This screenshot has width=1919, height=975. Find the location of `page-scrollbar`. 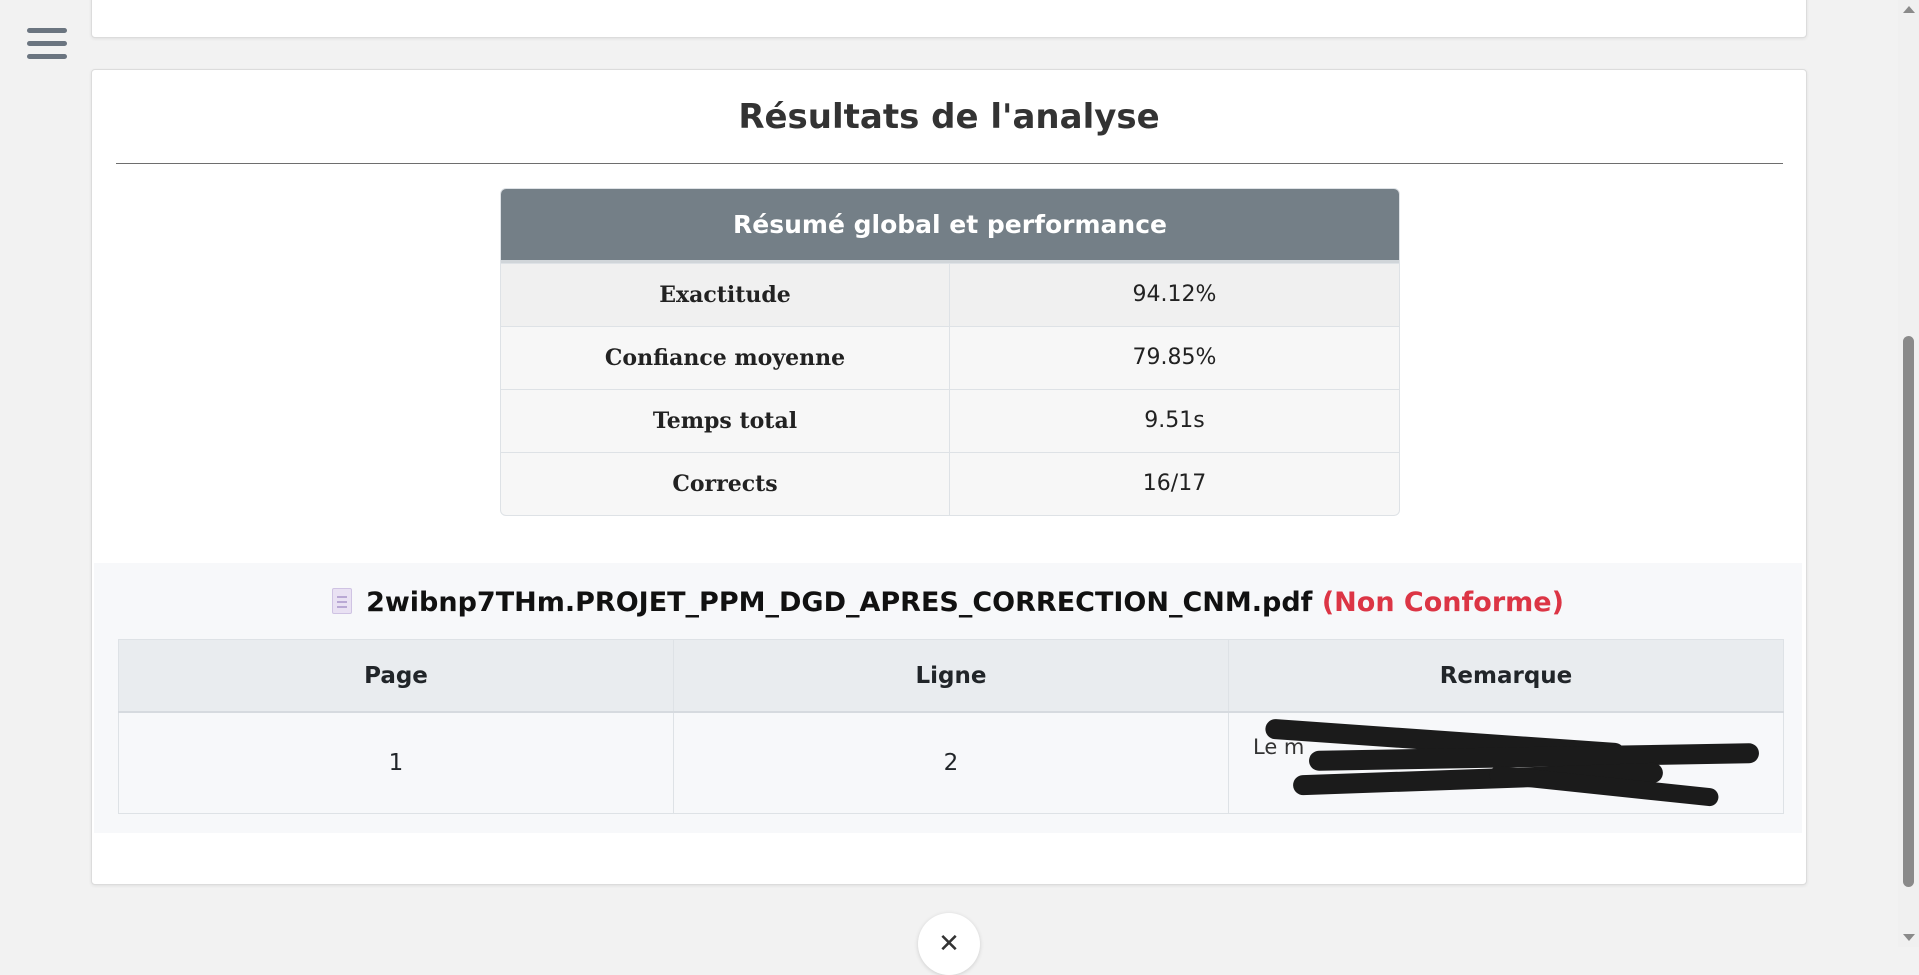

page-scrollbar is located at coordinates (1908, 473).